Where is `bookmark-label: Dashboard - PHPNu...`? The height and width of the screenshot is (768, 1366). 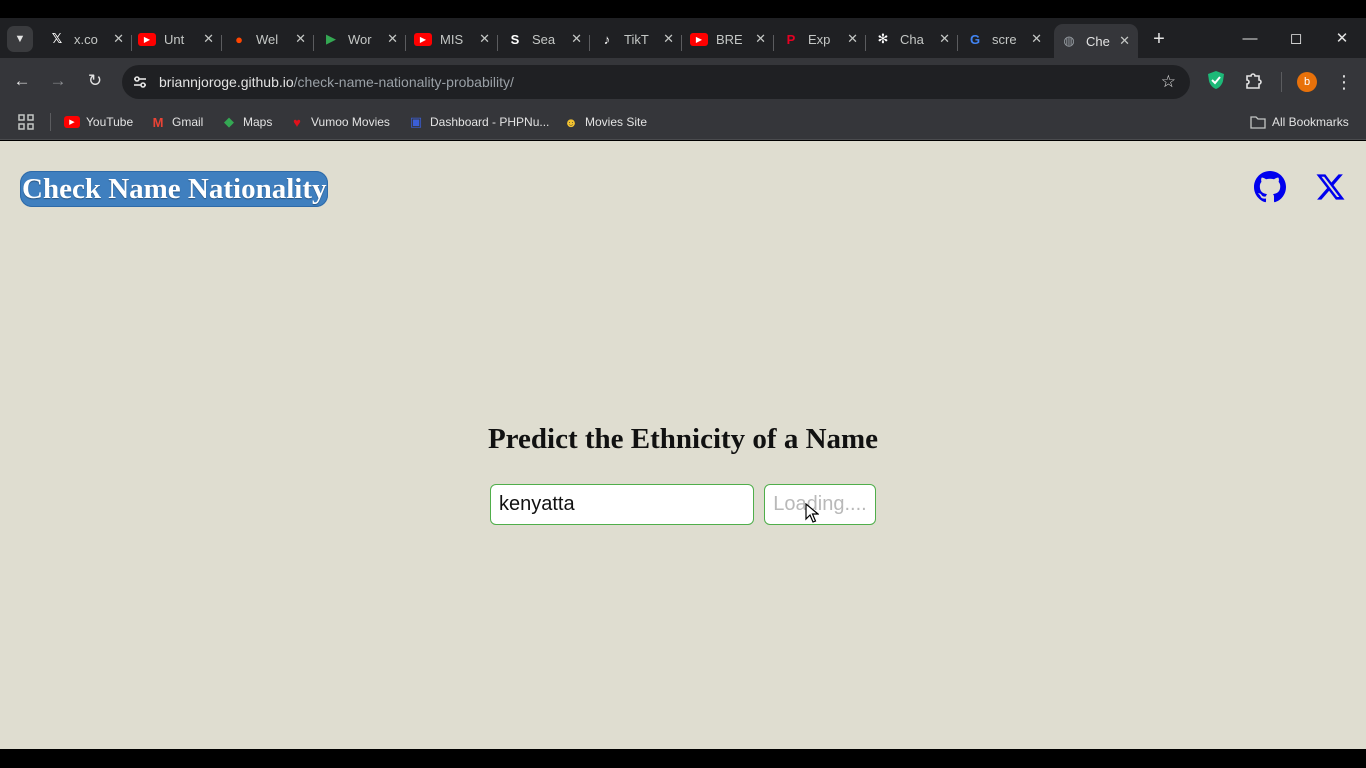
bookmark-label: Dashboard - PHPNu... is located at coordinates (490, 122).